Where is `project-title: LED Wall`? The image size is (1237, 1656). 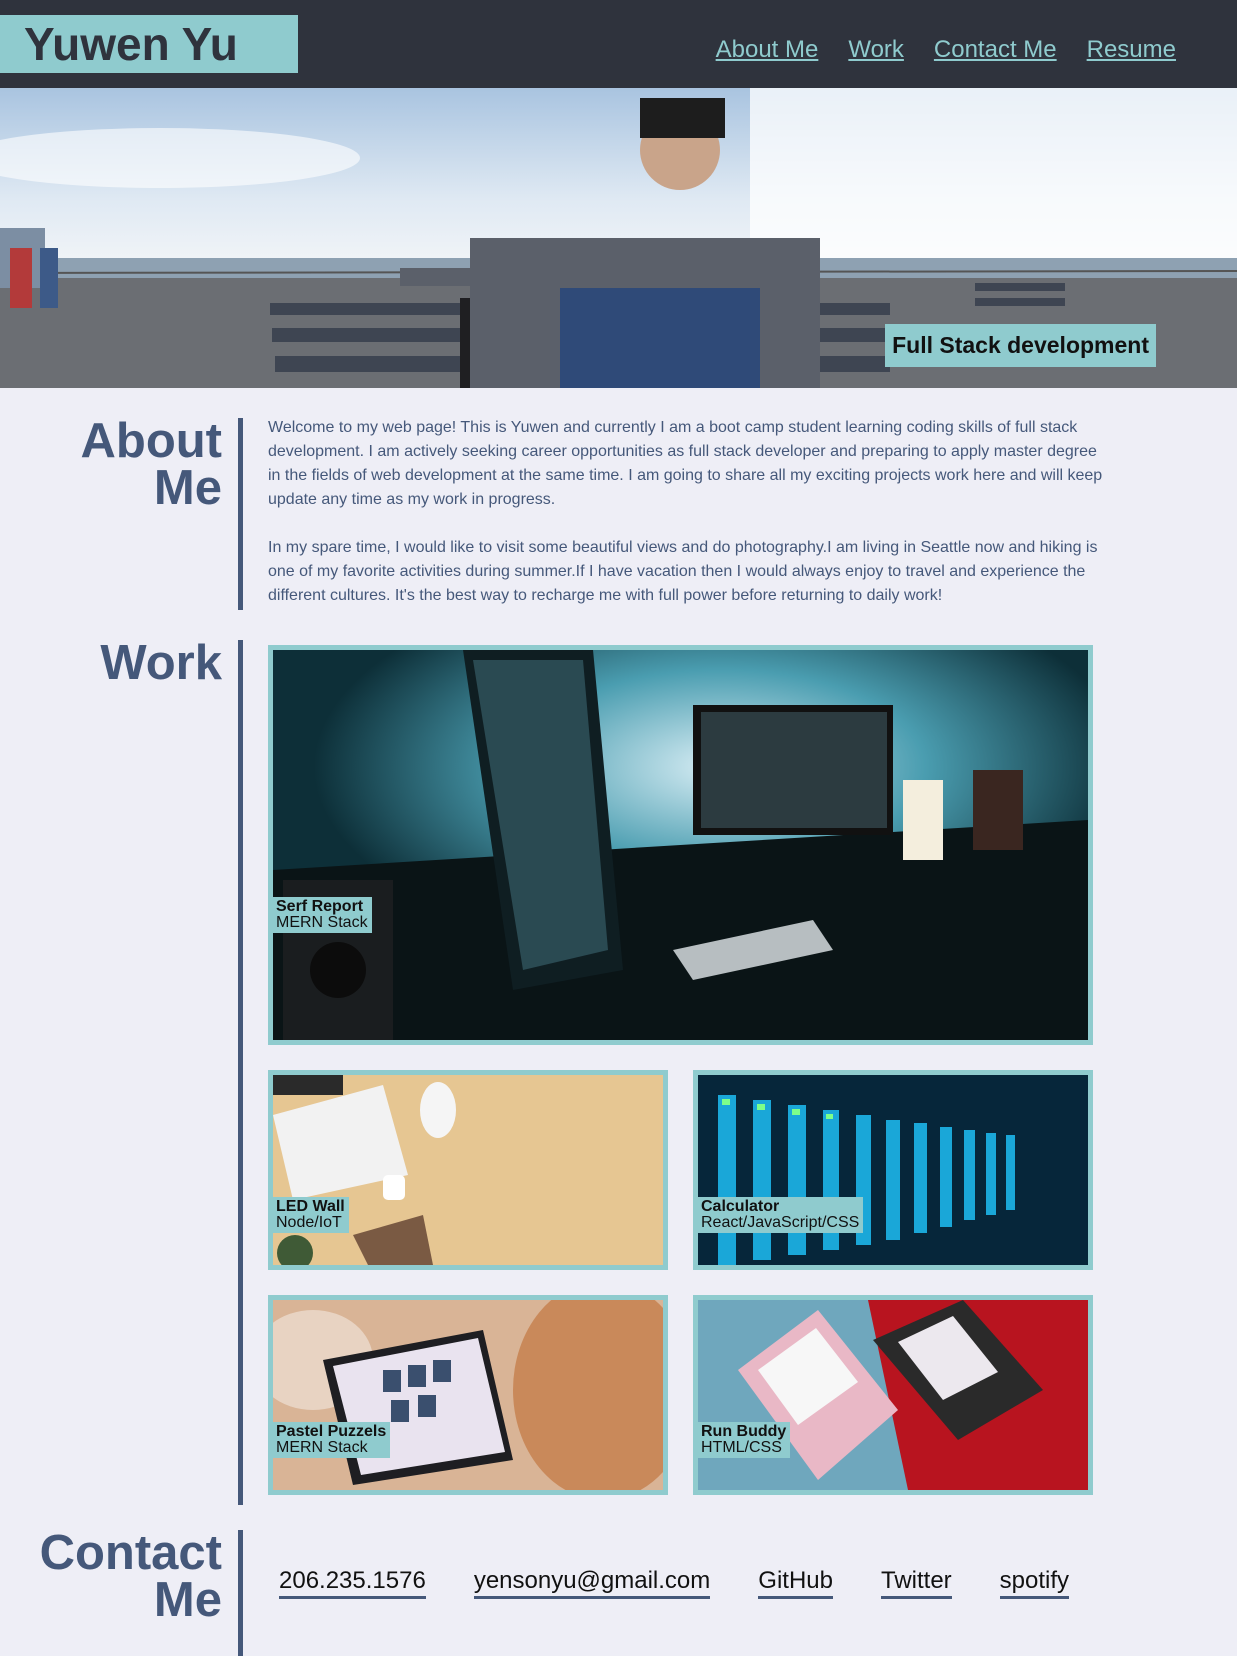 project-title: LED Wall is located at coordinates (310, 1206).